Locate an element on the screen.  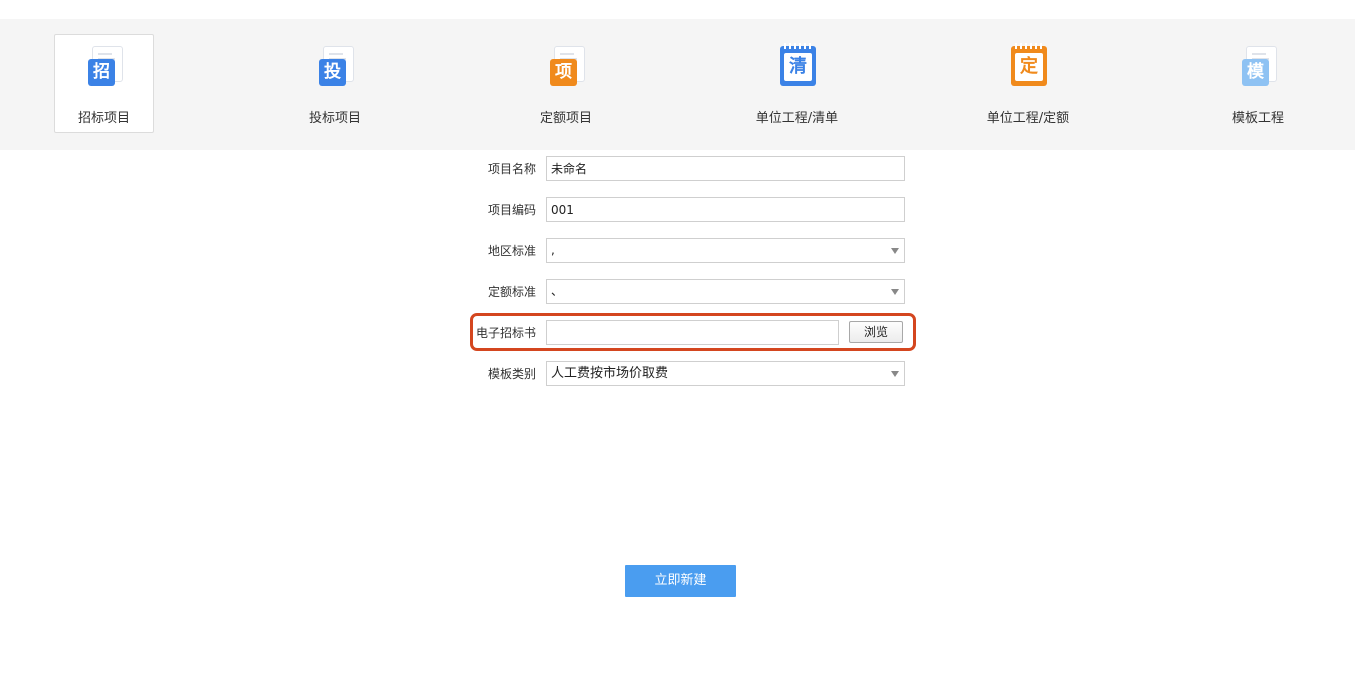
region-standard-row: 地区标准 , is located at coordinates (677, 251).